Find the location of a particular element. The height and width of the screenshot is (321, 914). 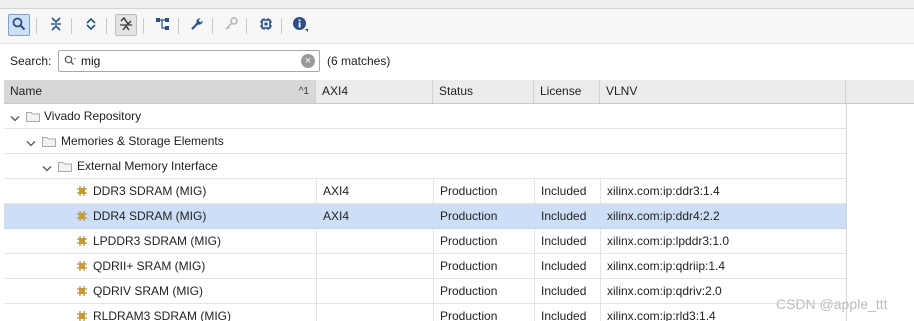

toolbar is located at coordinates (457, 26).